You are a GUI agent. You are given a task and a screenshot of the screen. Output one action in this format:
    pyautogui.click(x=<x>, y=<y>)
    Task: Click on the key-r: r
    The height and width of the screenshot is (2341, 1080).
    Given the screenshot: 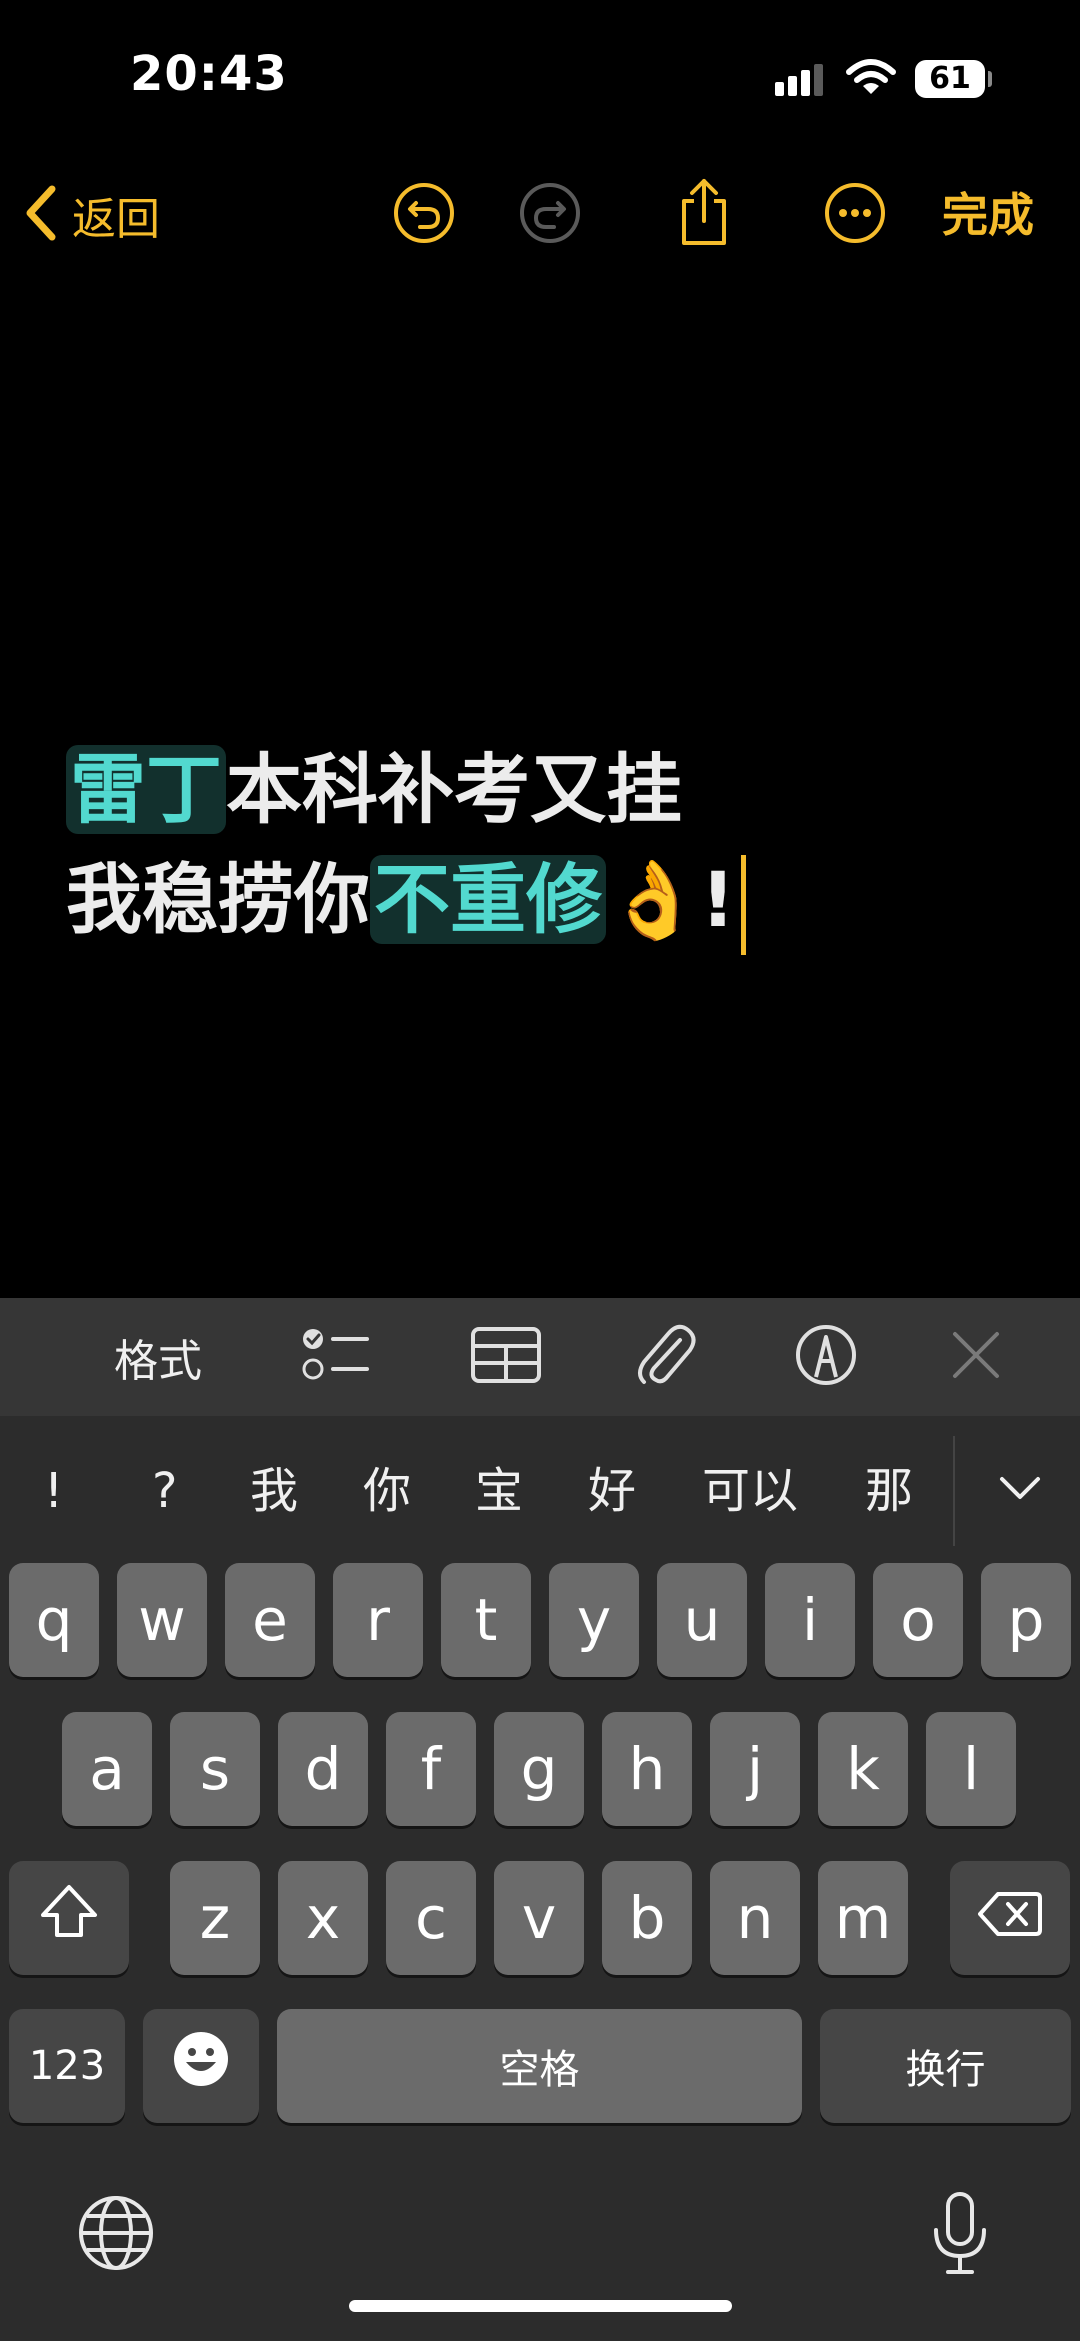 What is the action you would take?
    pyautogui.click(x=378, y=1620)
    